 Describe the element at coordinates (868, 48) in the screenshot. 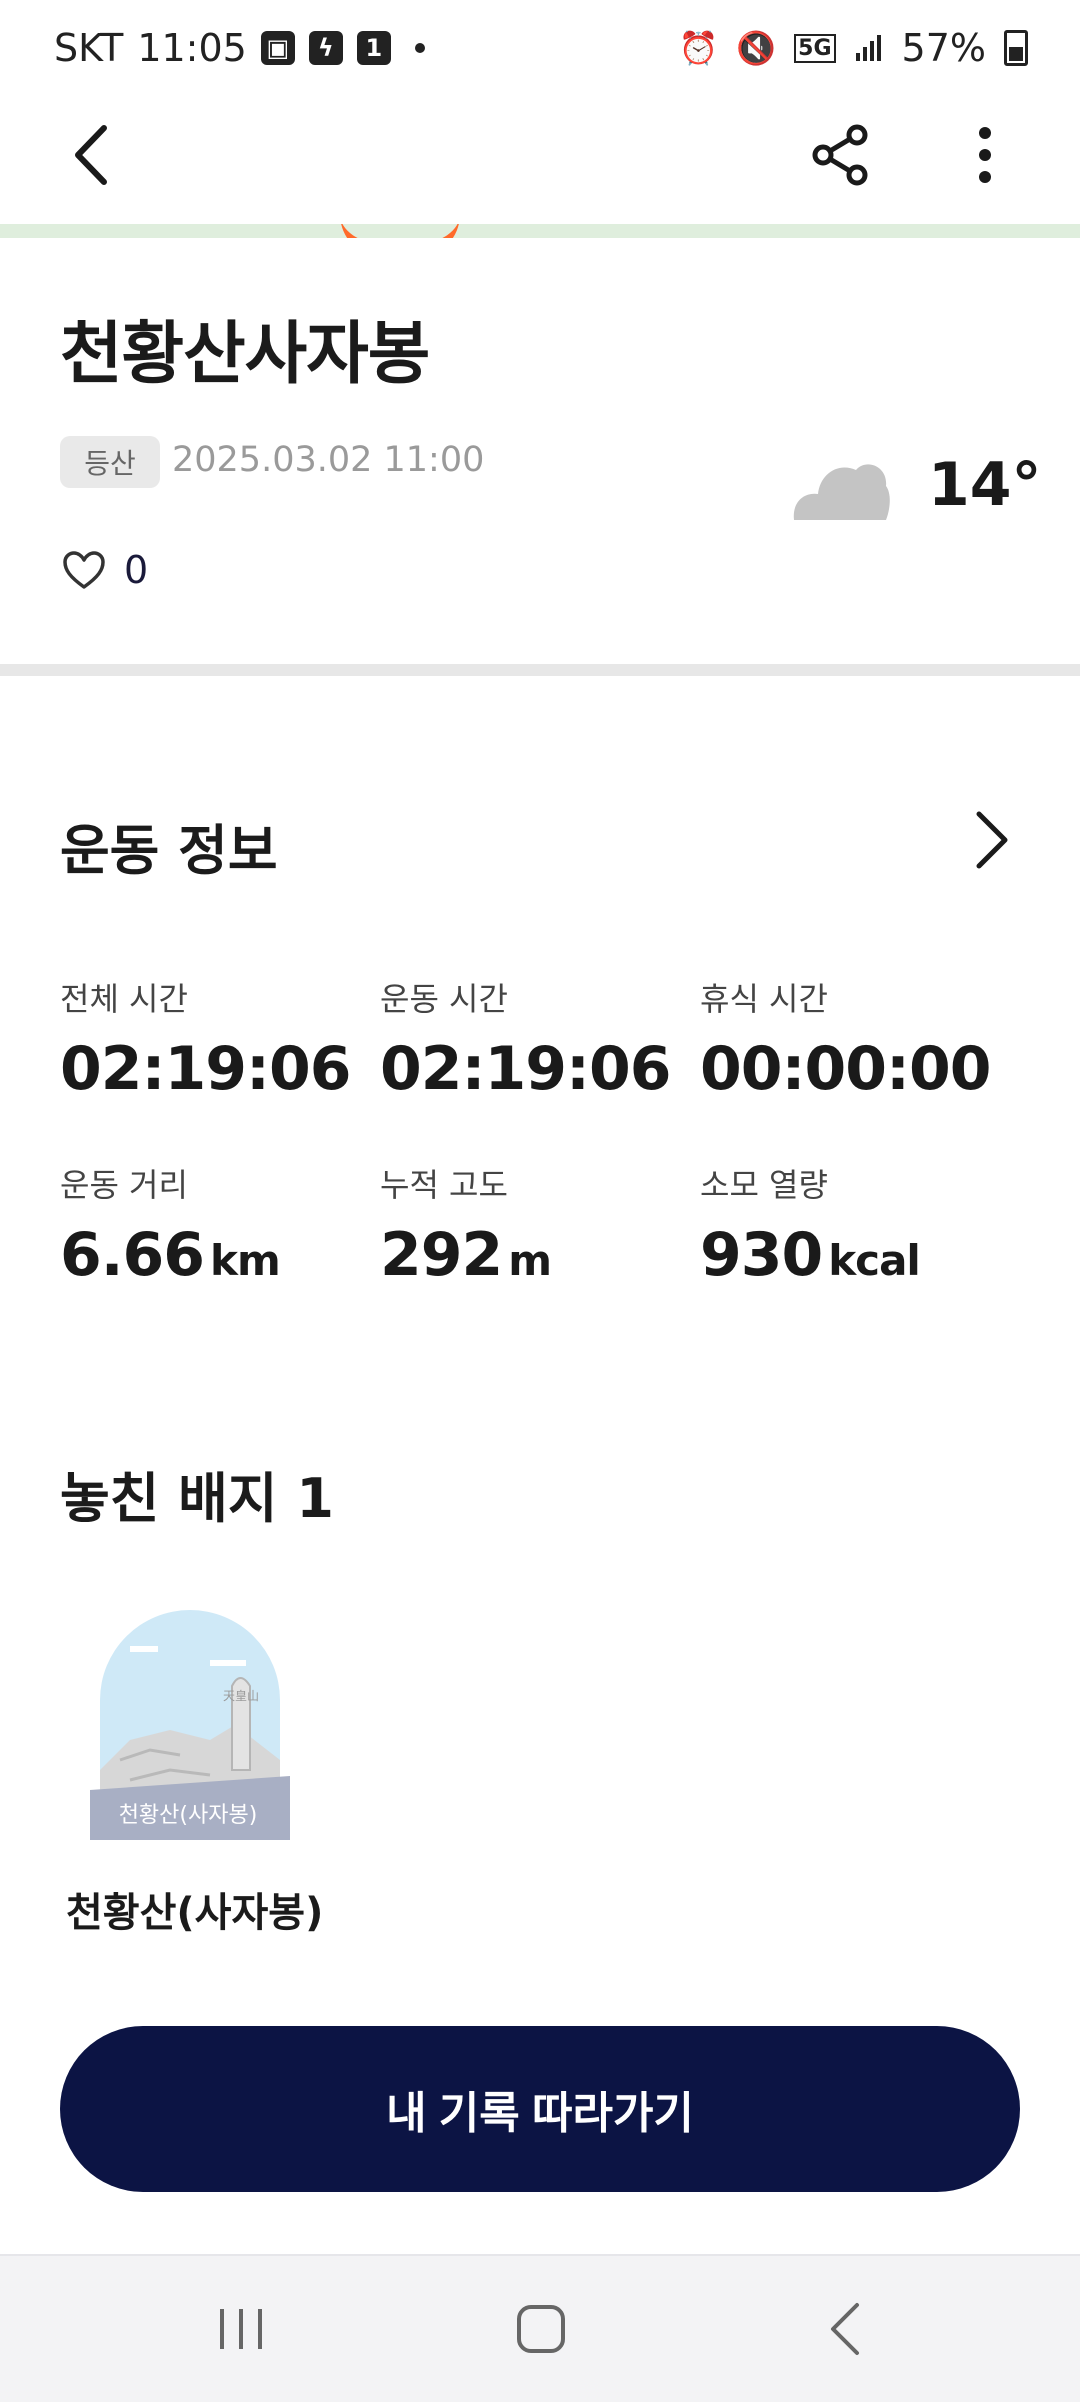

I see `signal-icon` at that location.